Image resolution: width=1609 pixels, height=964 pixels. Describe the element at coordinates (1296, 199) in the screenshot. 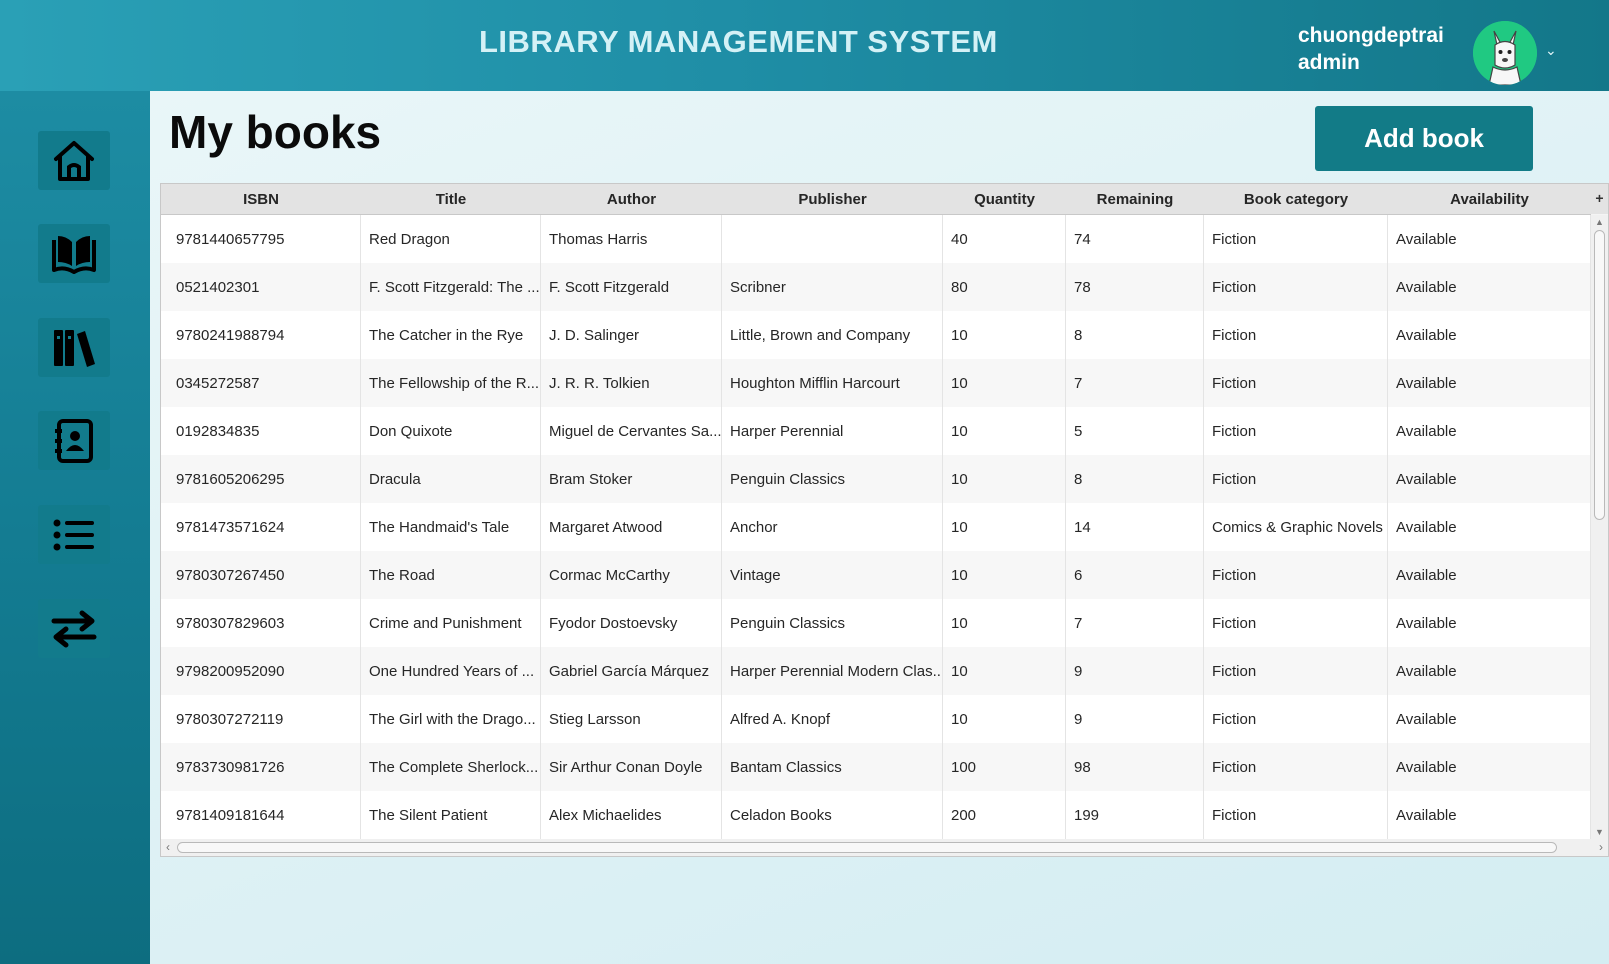

I see `column-header-book-category: Book category` at that location.